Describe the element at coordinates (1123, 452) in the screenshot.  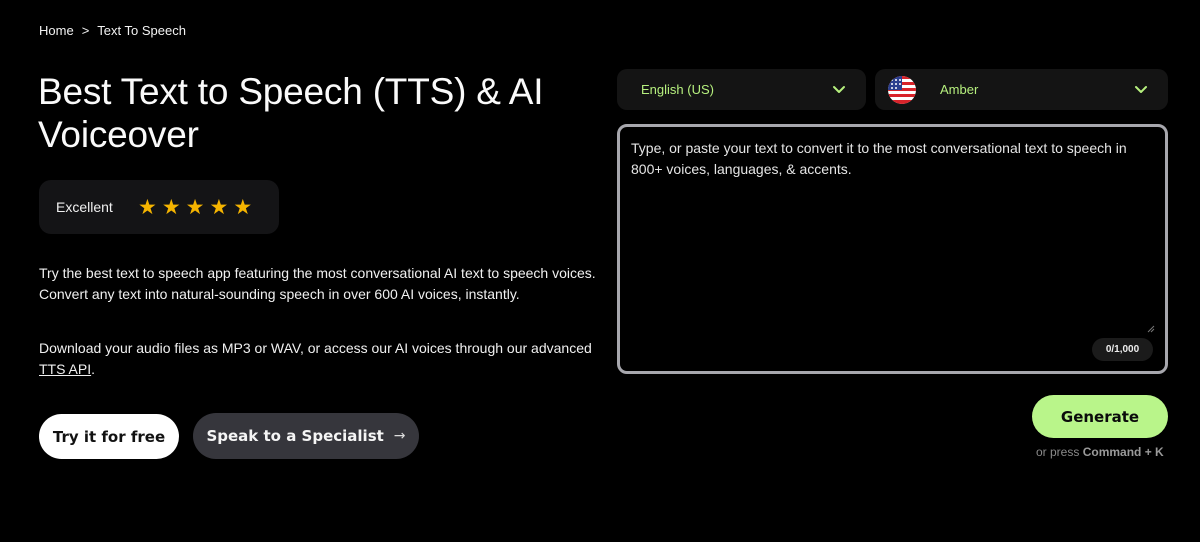
I see `hint-shortcut: Command + K` at that location.